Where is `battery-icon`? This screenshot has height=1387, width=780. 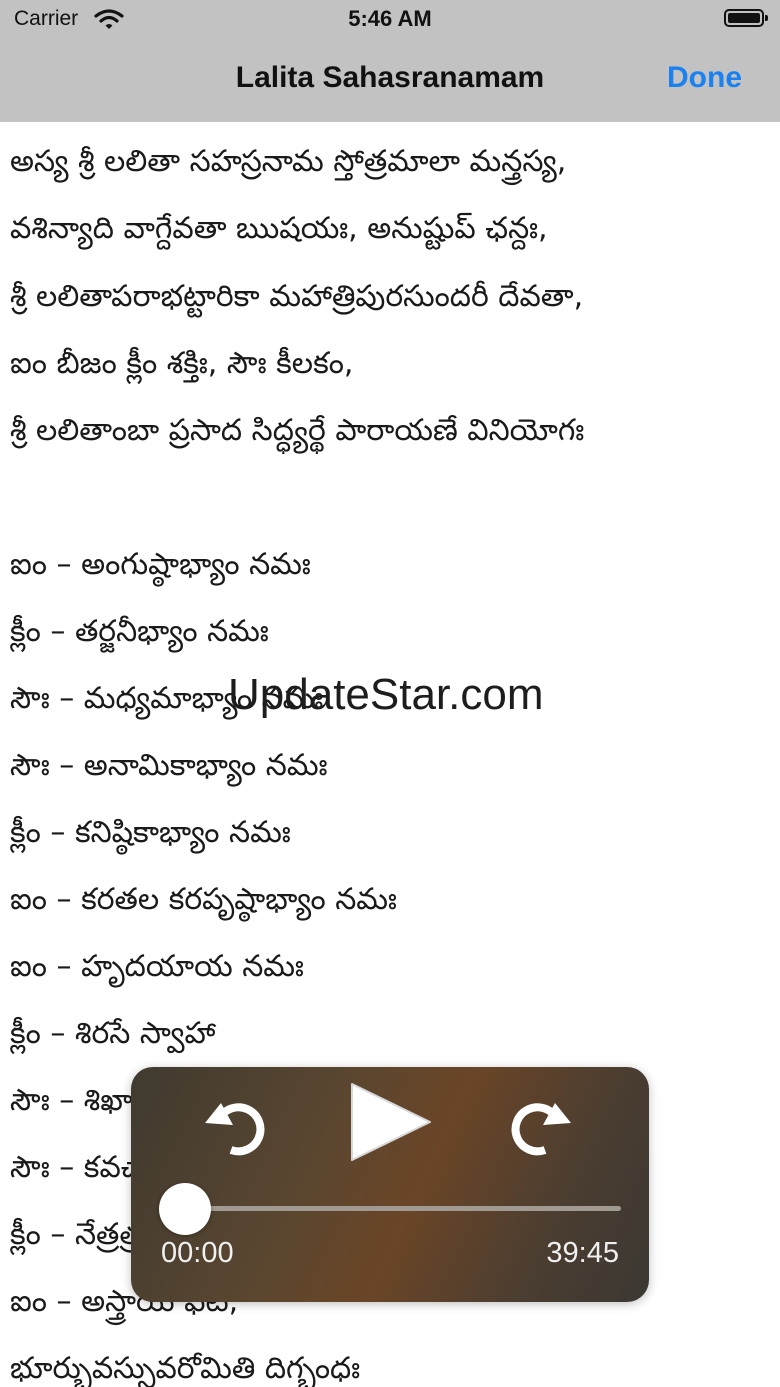 battery-icon is located at coordinates (746, 18).